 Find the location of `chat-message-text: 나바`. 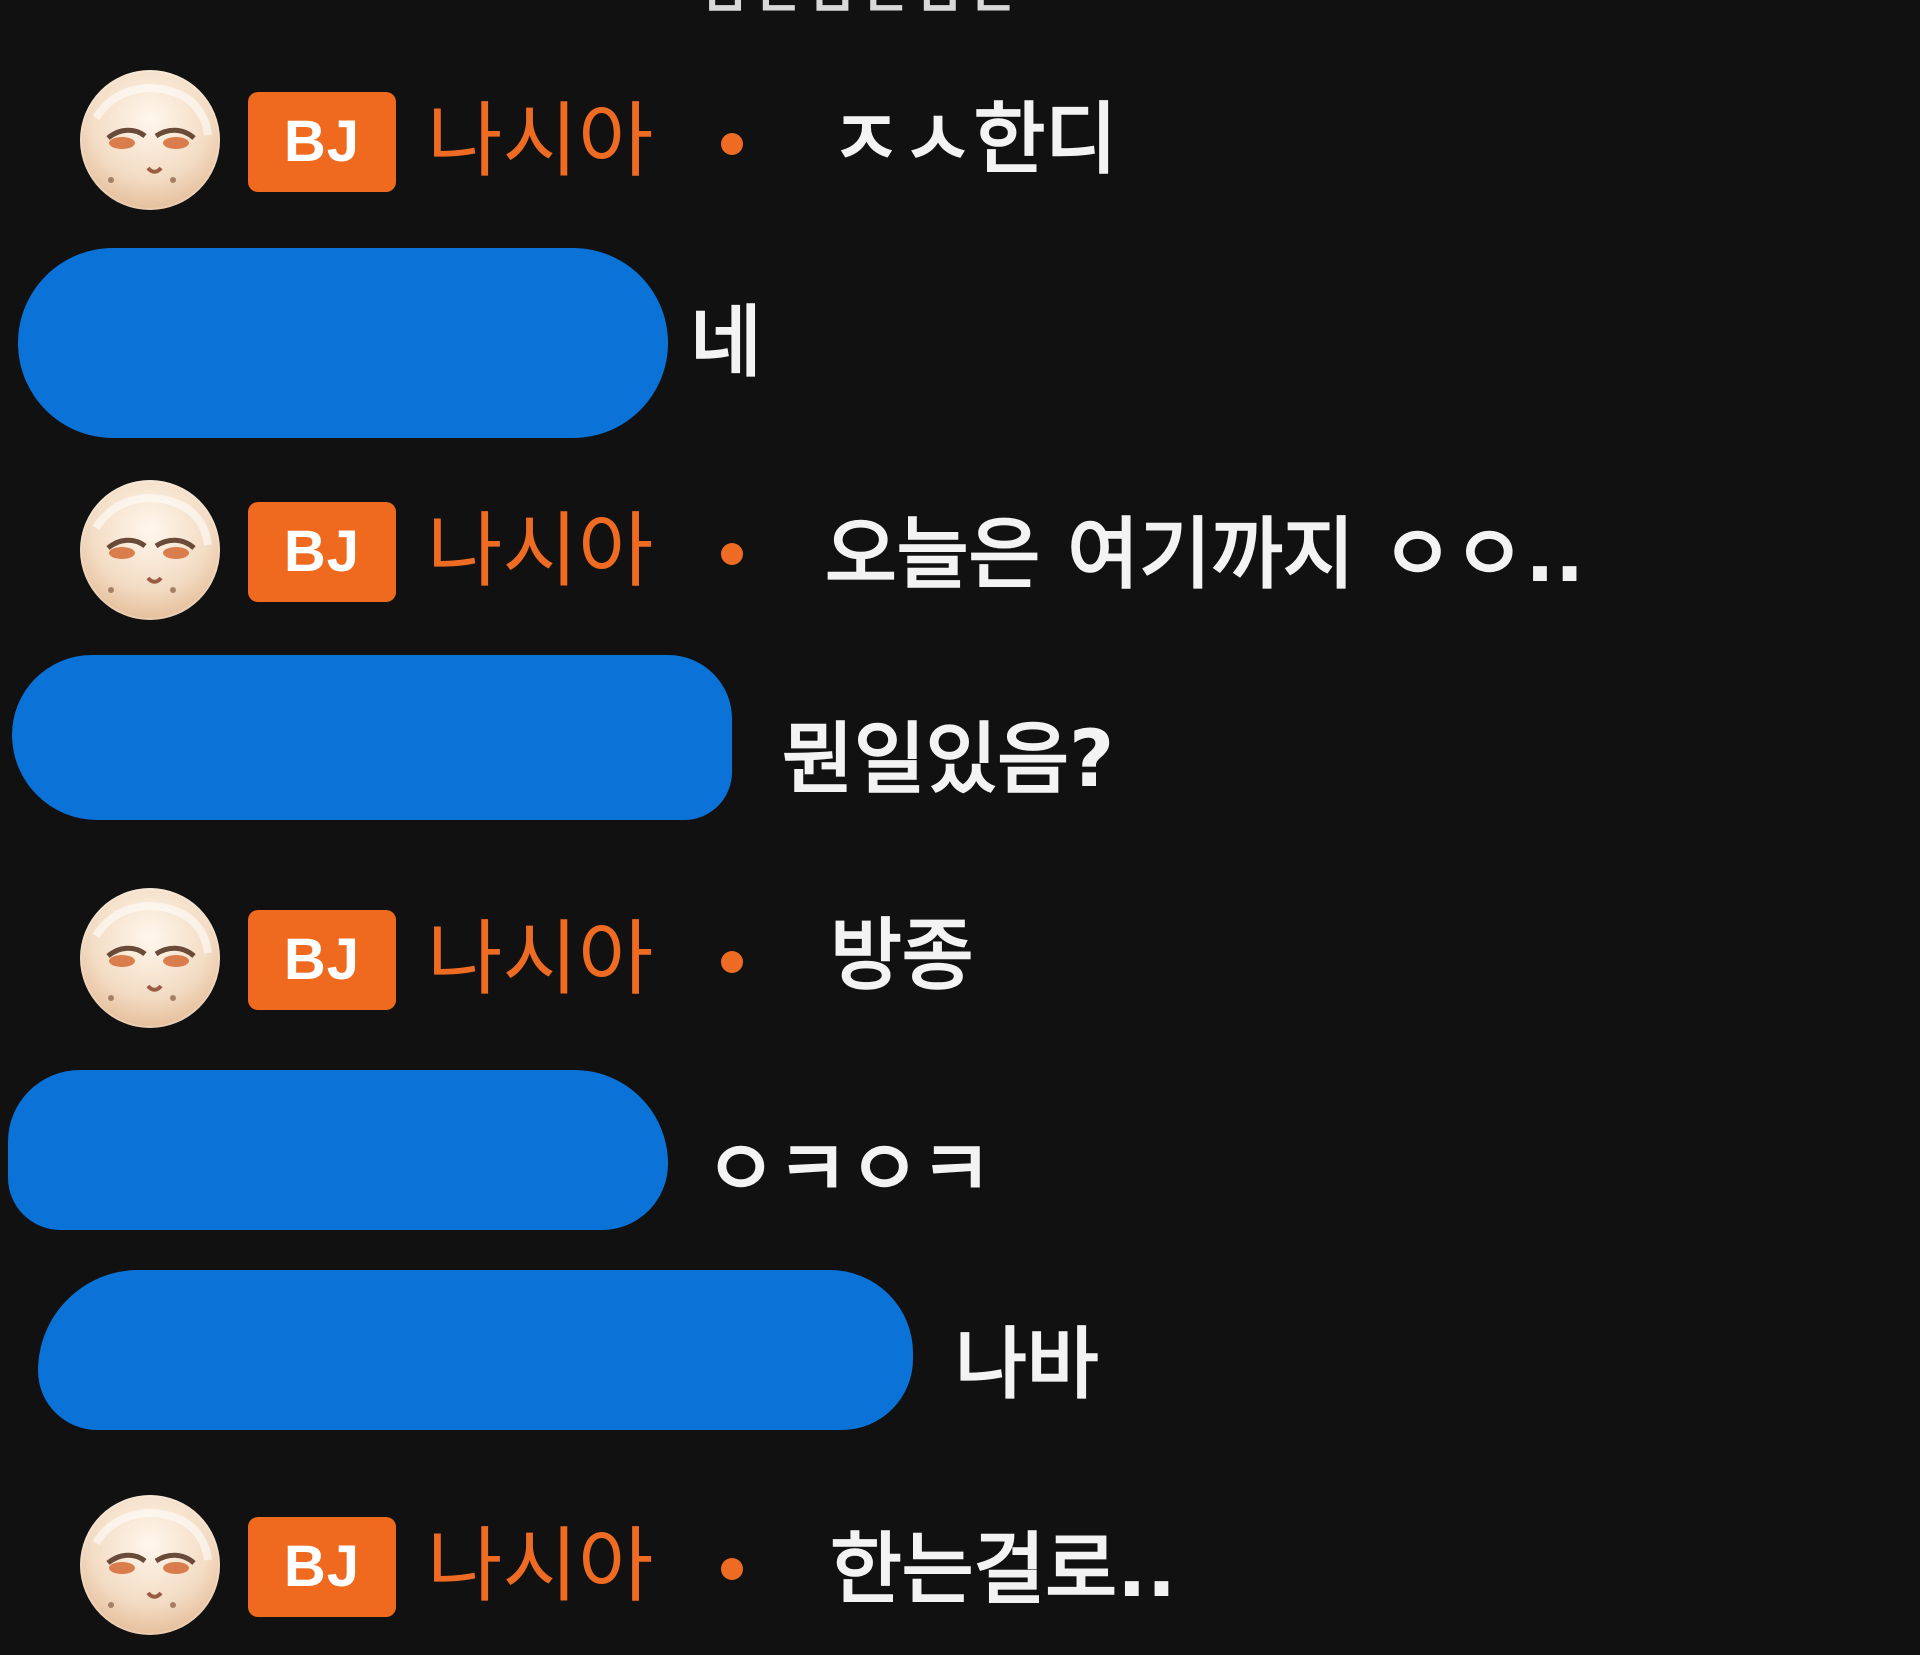

chat-message-text: 나바 is located at coordinates (1027, 1365).